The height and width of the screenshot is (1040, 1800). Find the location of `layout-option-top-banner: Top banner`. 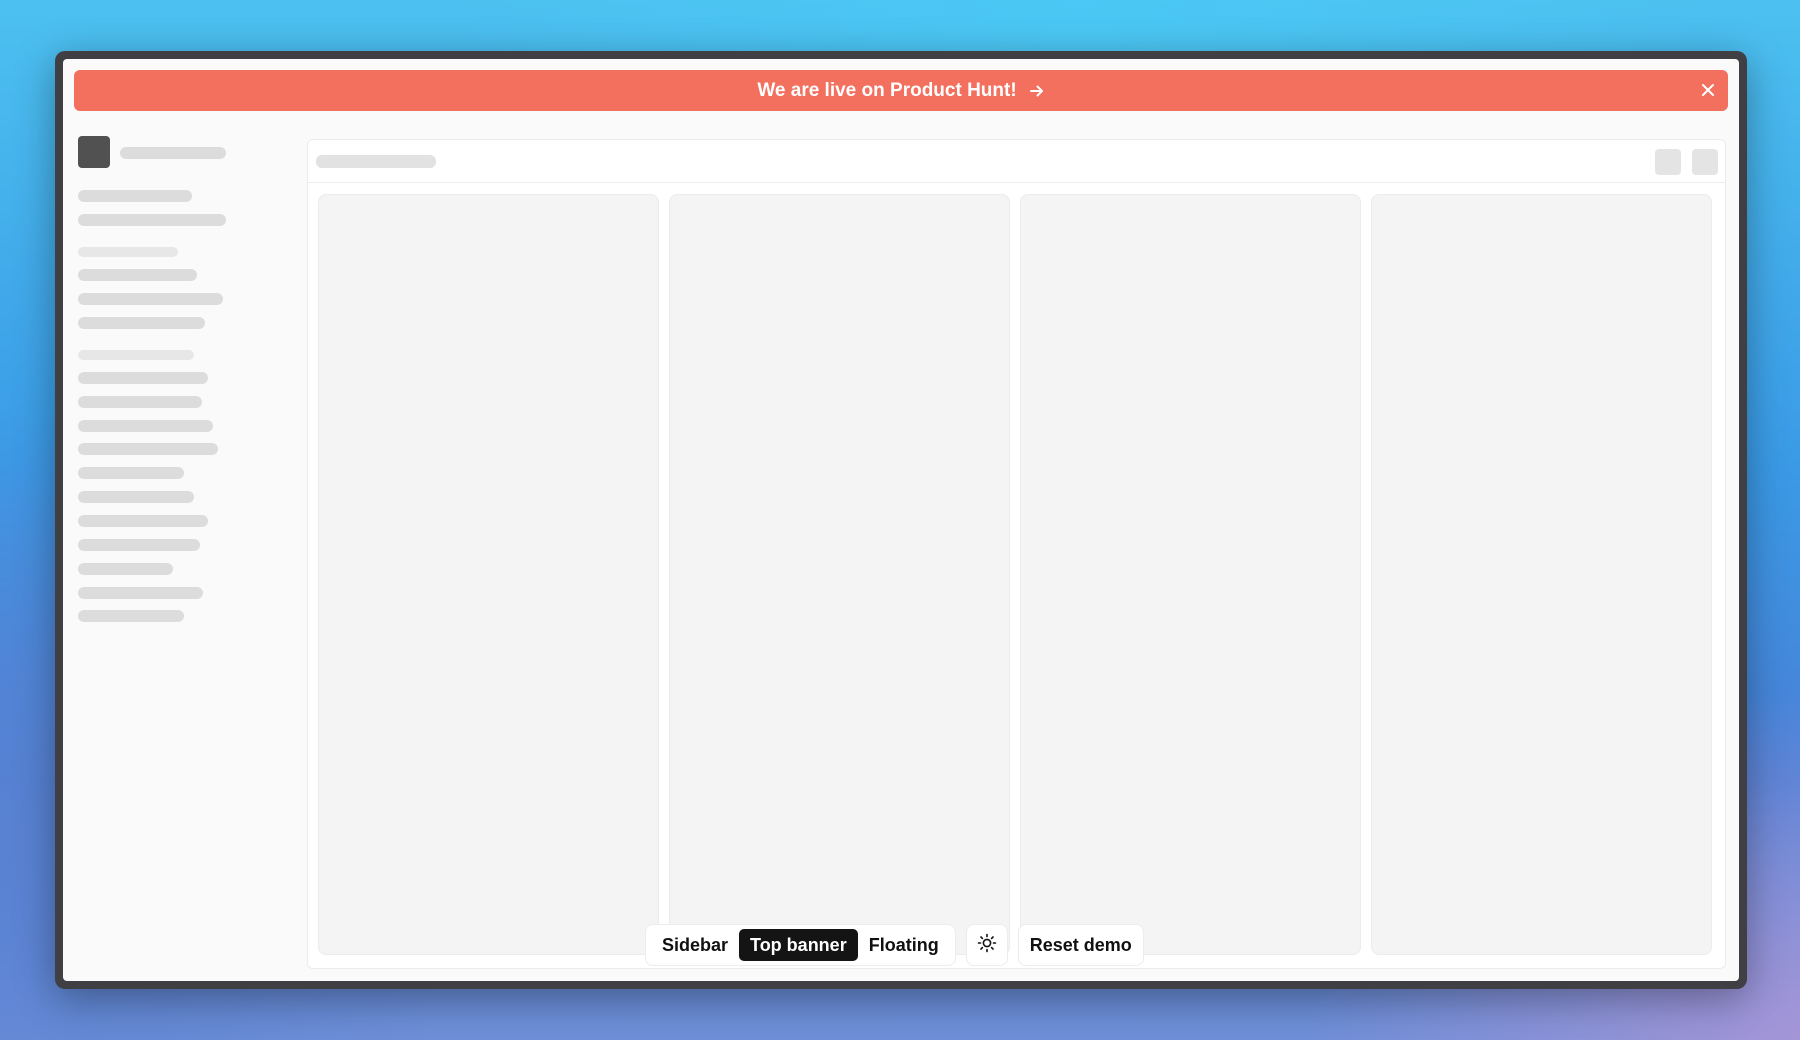

layout-option-top-banner: Top banner is located at coordinates (798, 945).